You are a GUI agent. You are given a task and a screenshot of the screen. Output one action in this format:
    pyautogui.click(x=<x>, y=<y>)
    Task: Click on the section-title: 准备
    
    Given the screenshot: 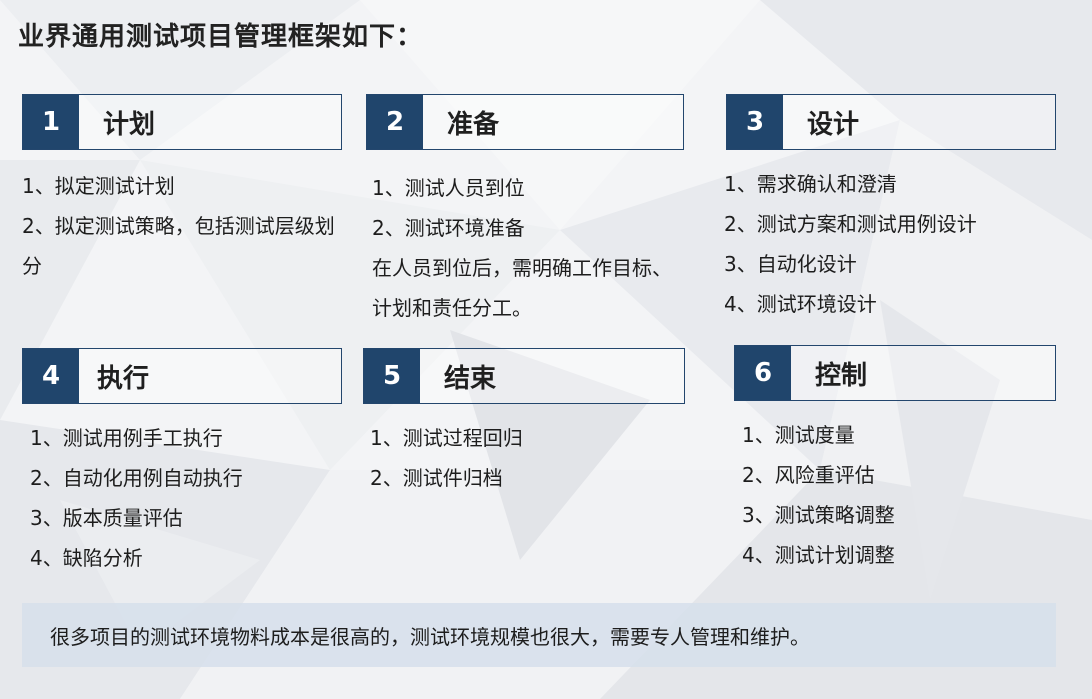 What is the action you would take?
    pyautogui.click(x=473, y=124)
    